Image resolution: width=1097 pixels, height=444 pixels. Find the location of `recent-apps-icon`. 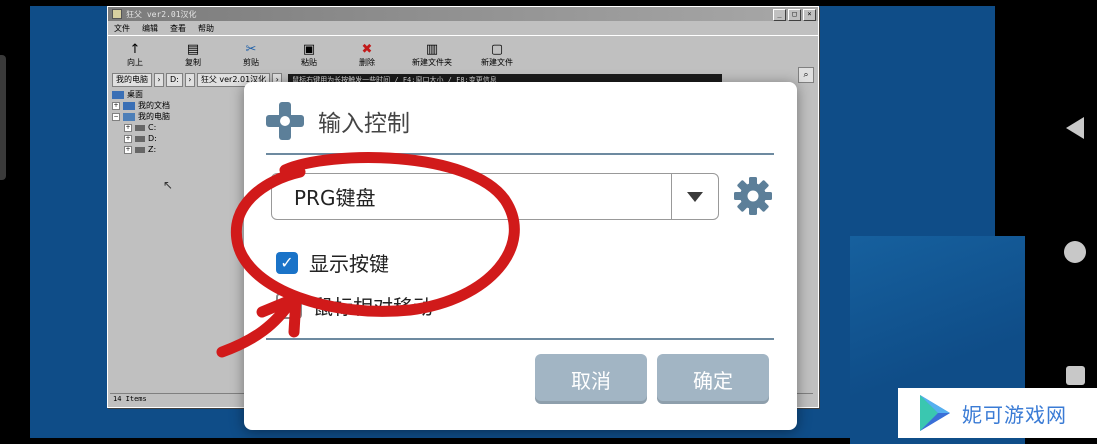

recent-apps-icon is located at coordinates (1075, 375).